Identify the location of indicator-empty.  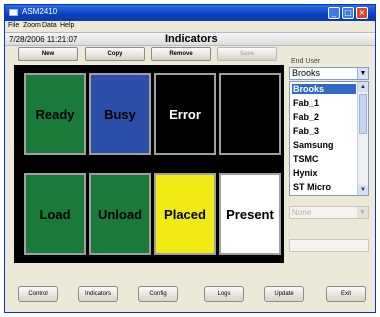
(250, 114).